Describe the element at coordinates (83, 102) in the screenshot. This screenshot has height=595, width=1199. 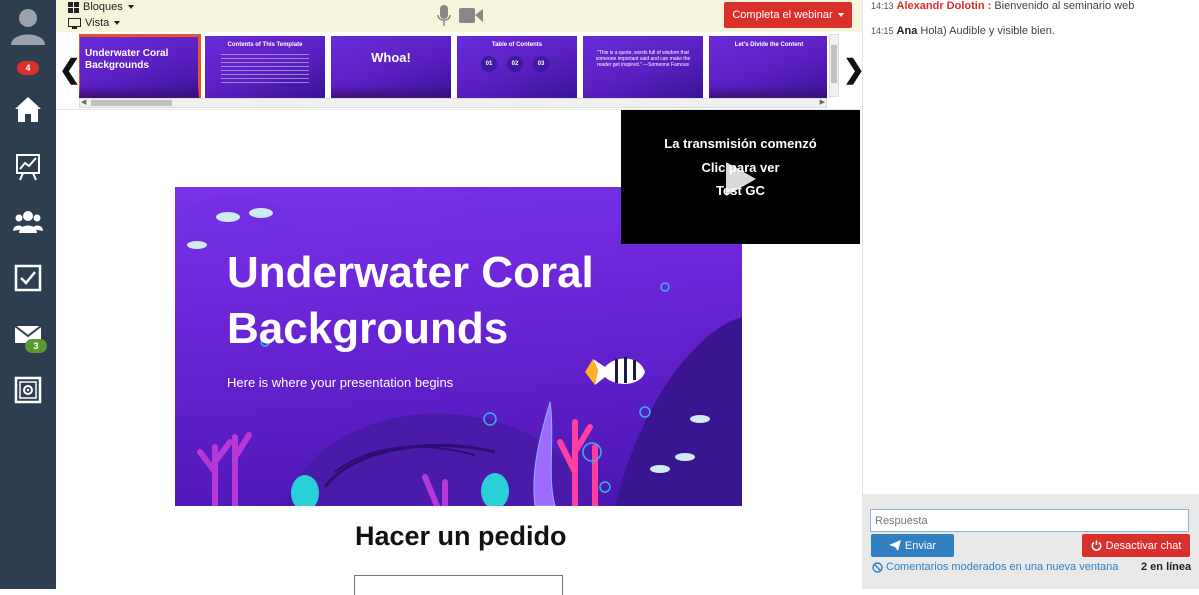
I see `scroll-left-icon: ◀` at that location.